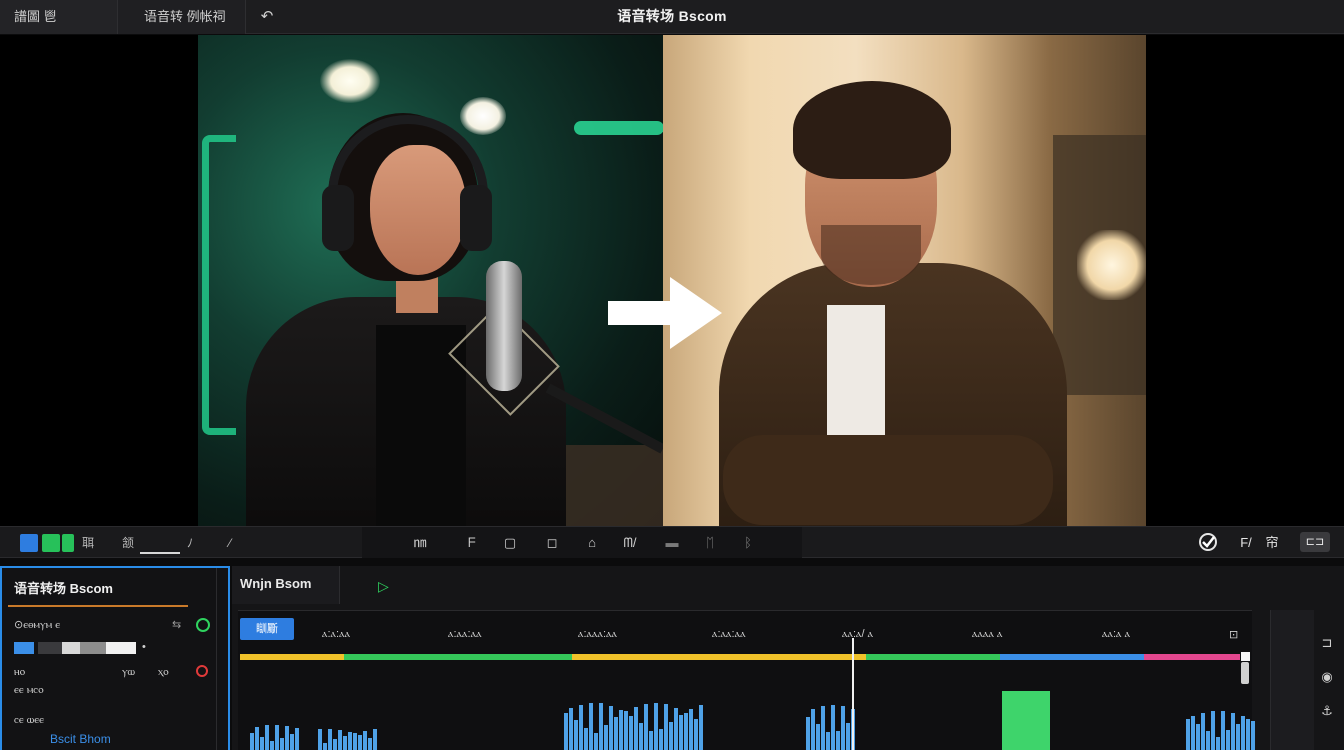  Describe the element at coordinates (80, 739) in the screenshot. I see `panel-link: Bscit Bhom` at that location.